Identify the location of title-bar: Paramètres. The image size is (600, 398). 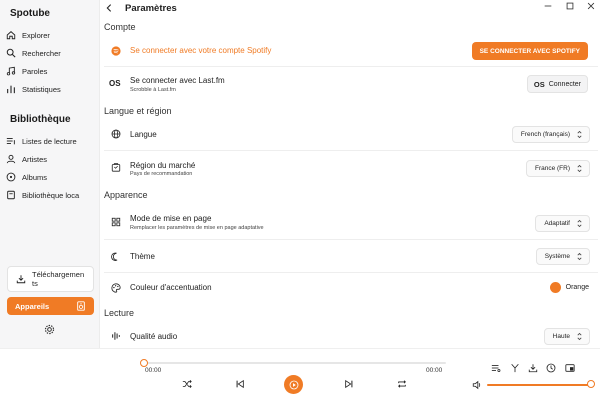
(350, 9).